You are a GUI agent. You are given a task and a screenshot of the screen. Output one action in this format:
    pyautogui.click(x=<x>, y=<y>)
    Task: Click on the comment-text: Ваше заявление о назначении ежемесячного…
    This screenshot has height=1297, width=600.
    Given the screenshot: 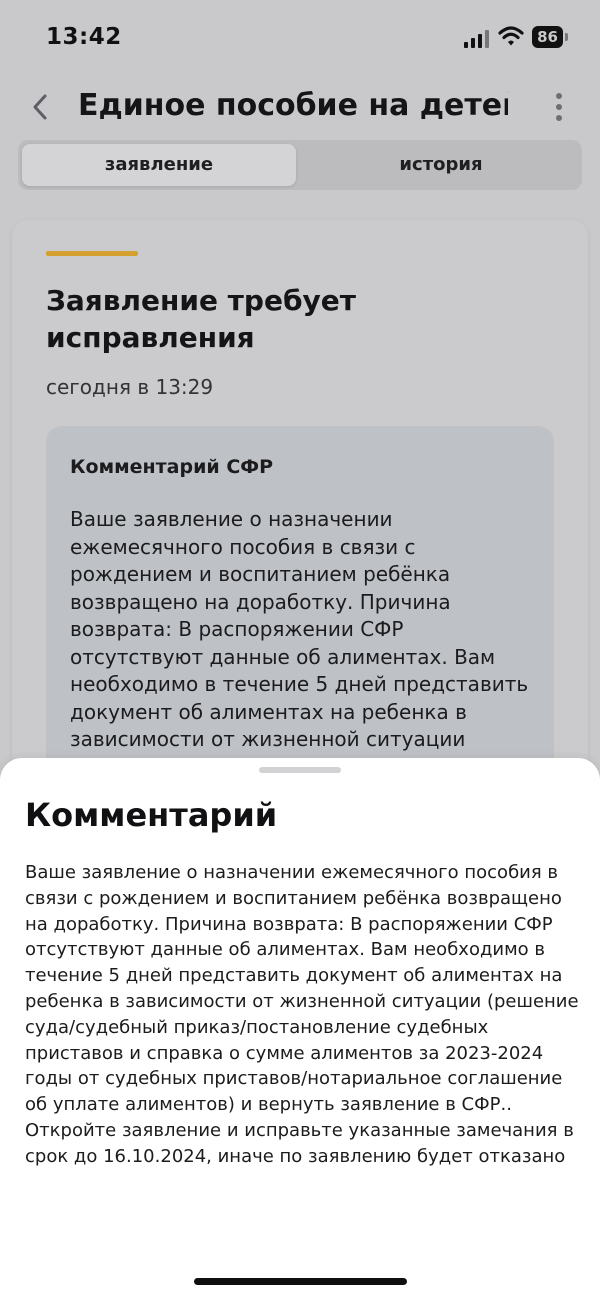 What is the action you would take?
    pyautogui.click(x=299, y=629)
    